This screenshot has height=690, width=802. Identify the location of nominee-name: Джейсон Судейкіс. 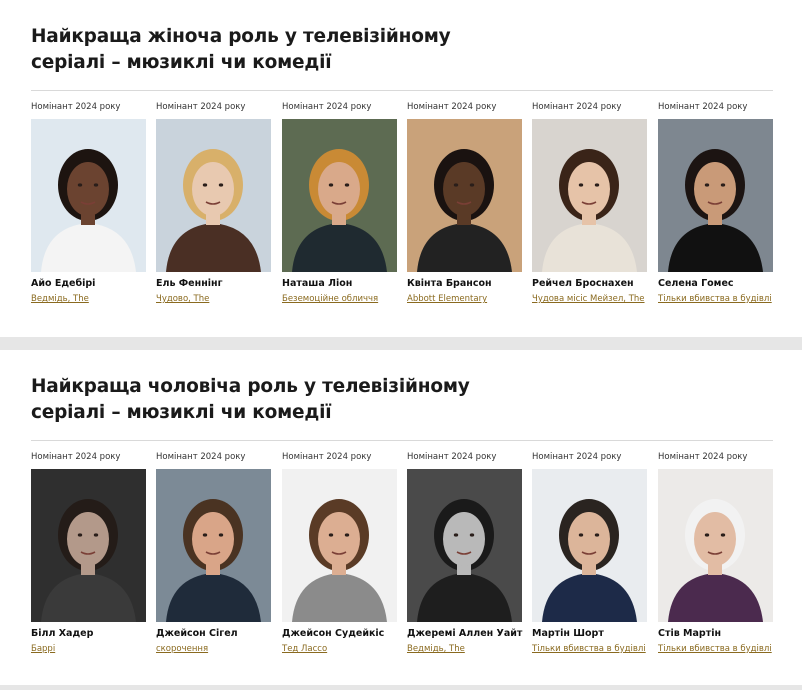
(333, 633).